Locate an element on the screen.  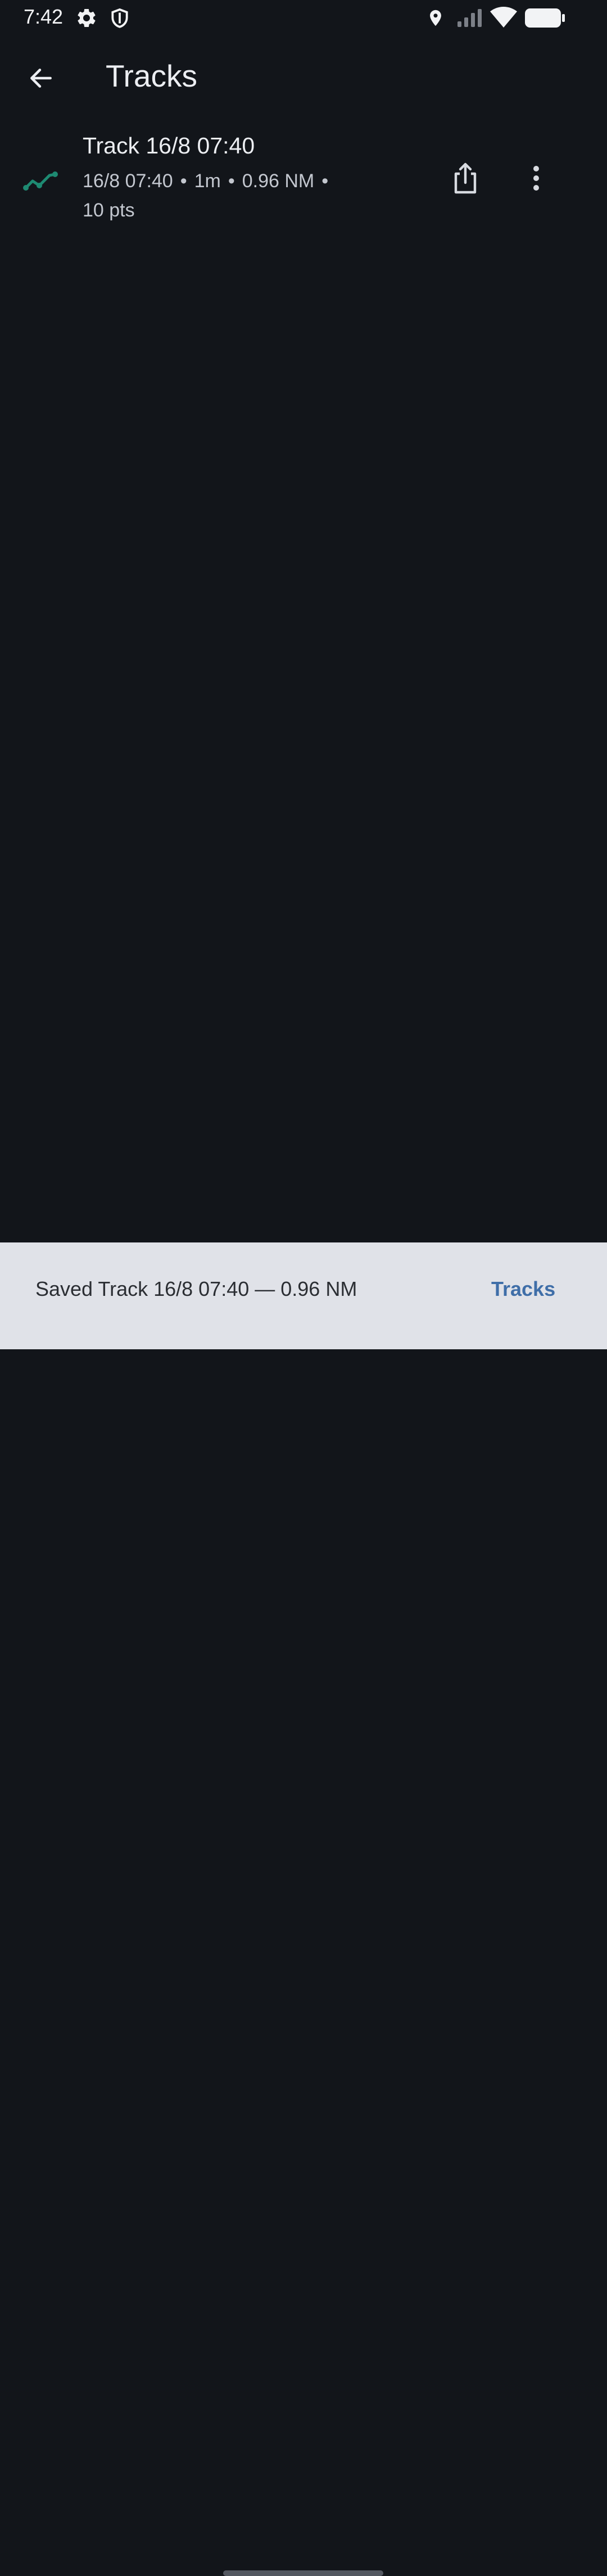
app-bar: Tracks is located at coordinates (303, 76).